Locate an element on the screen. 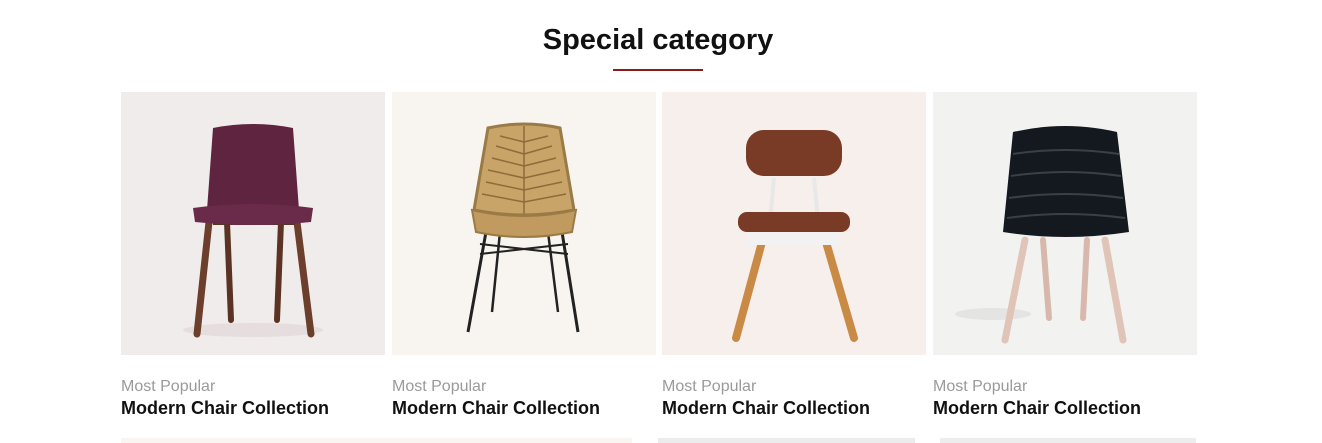 This screenshot has height=443, width=1322. section-title: Special category is located at coordinates (658, 40).